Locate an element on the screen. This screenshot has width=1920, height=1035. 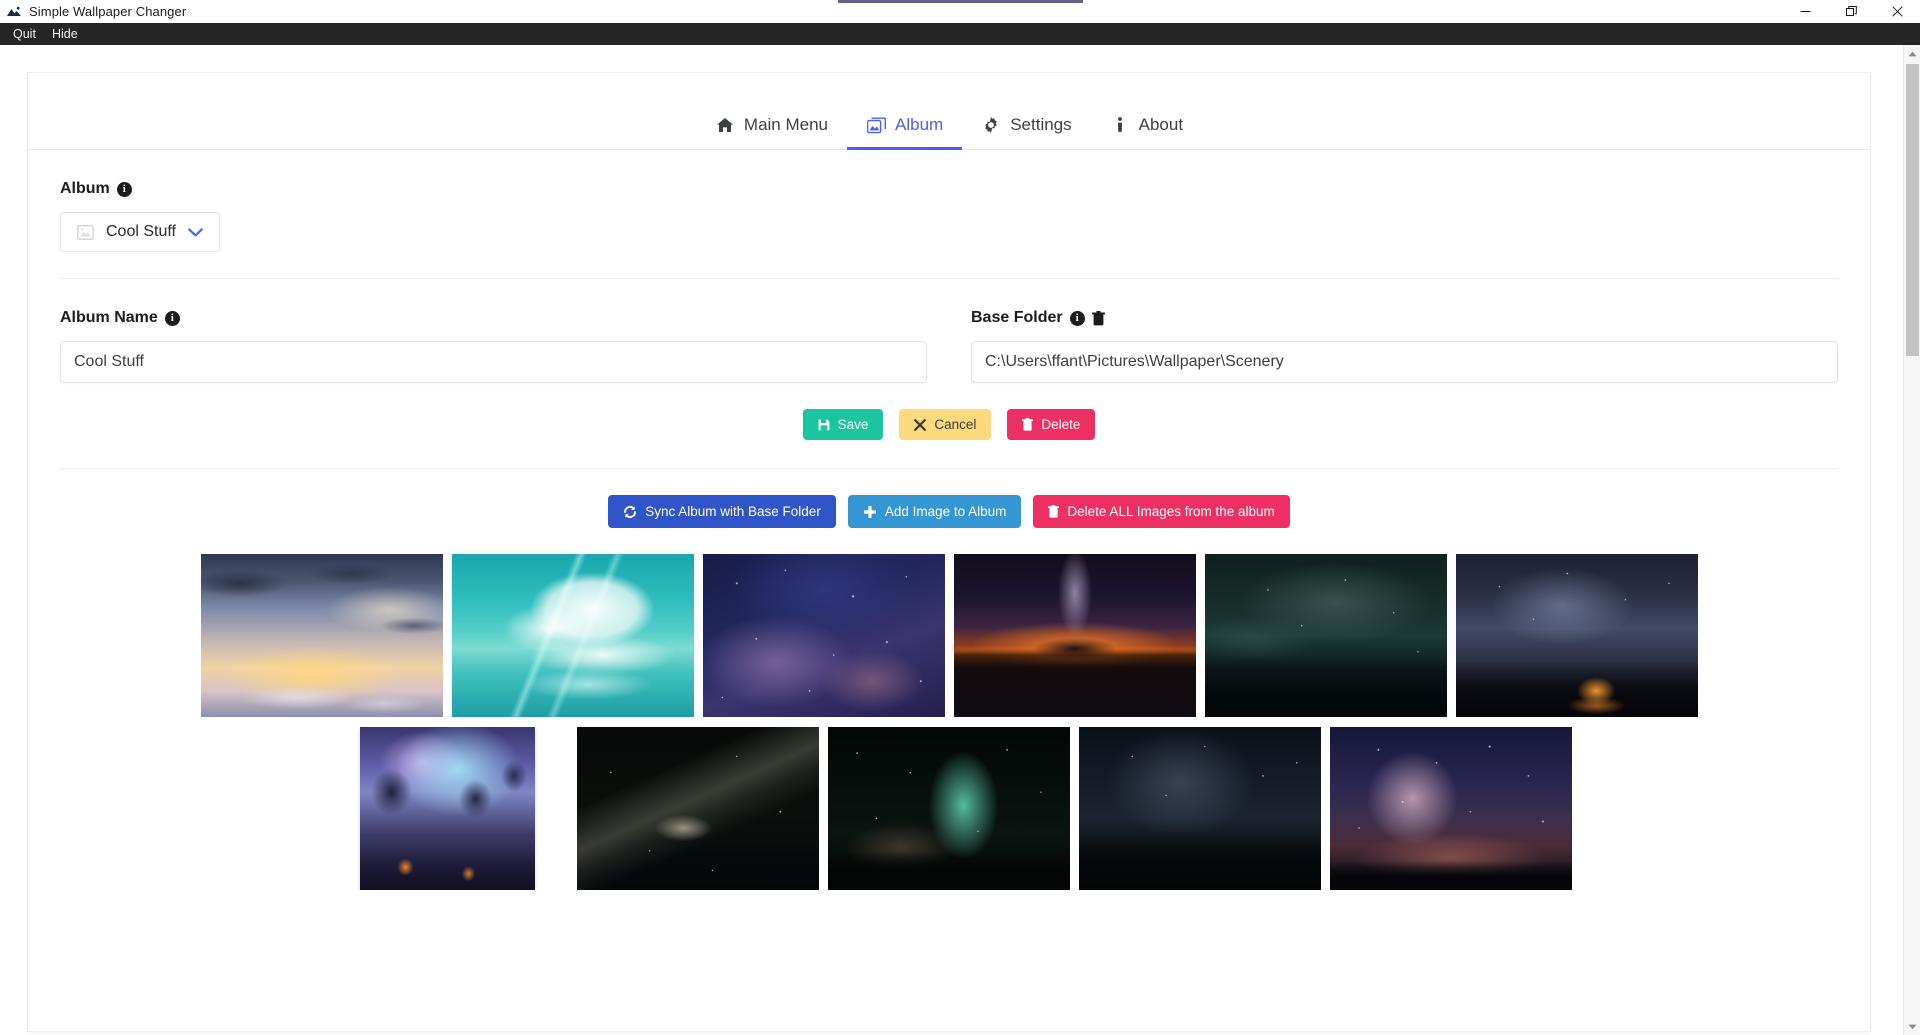
album-label-row: Album i is located at coordinates (949, 189).